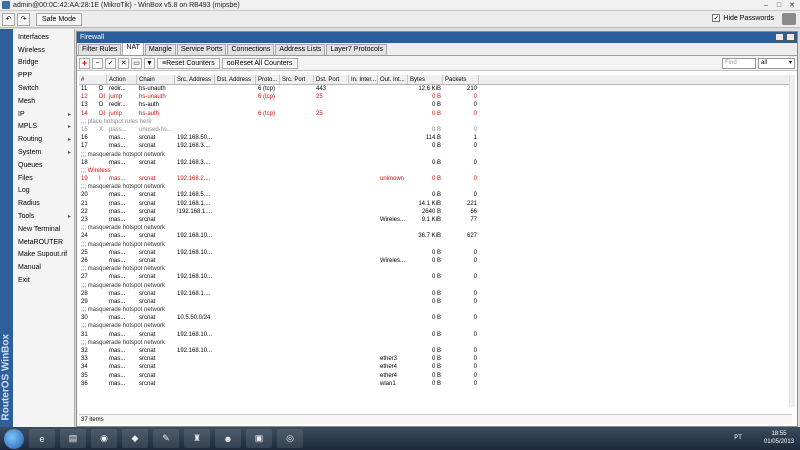 Image resolution: width=800 pixels, height=450 pixels. Describe the element at coordinates (122, 79) in the screenshot. I see `column-header: Action` at that location.